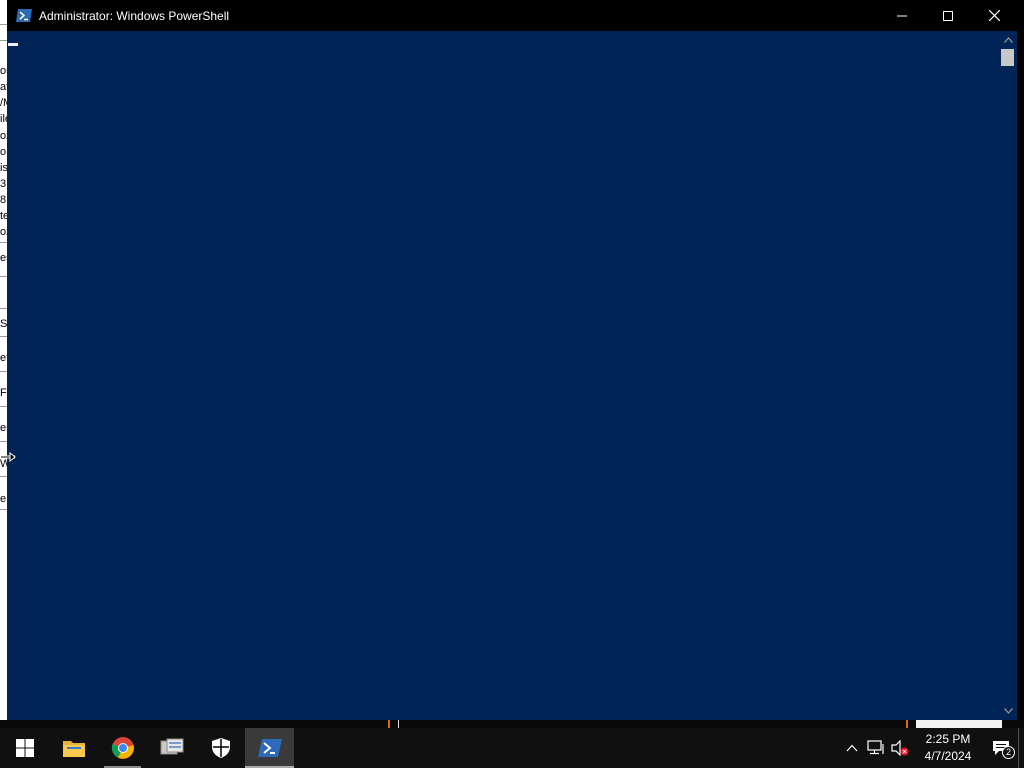 The height and width of the screenshot is (768, 1024). I want to click on close-icon, so click(994, 15).